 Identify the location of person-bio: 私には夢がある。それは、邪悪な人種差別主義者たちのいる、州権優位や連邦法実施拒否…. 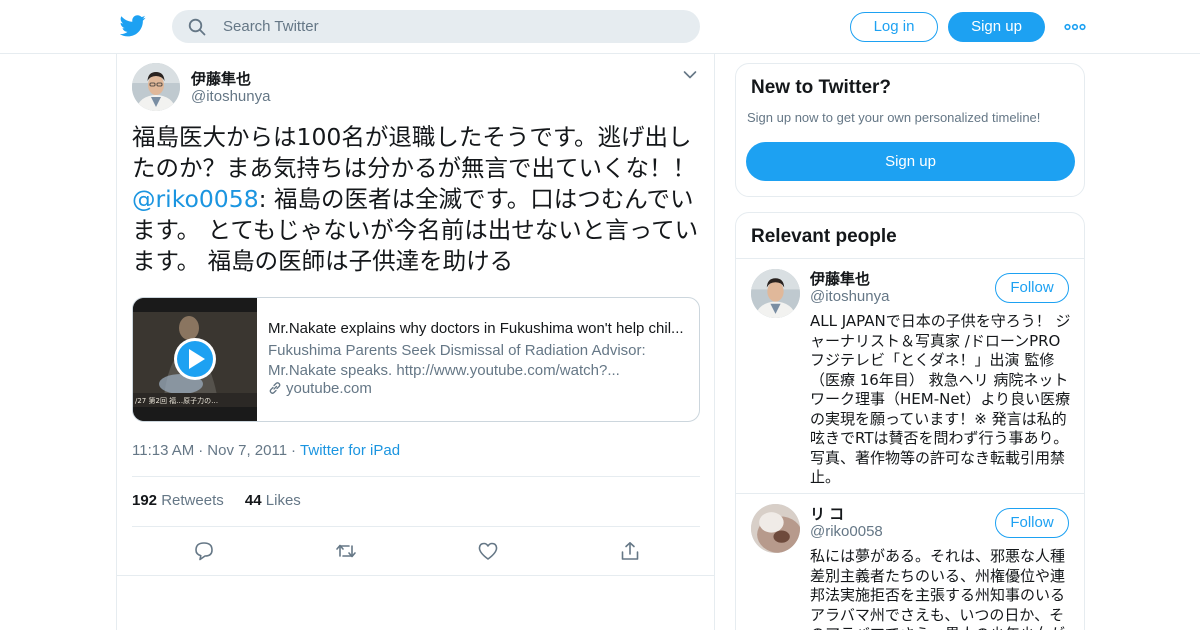
(938, 588).